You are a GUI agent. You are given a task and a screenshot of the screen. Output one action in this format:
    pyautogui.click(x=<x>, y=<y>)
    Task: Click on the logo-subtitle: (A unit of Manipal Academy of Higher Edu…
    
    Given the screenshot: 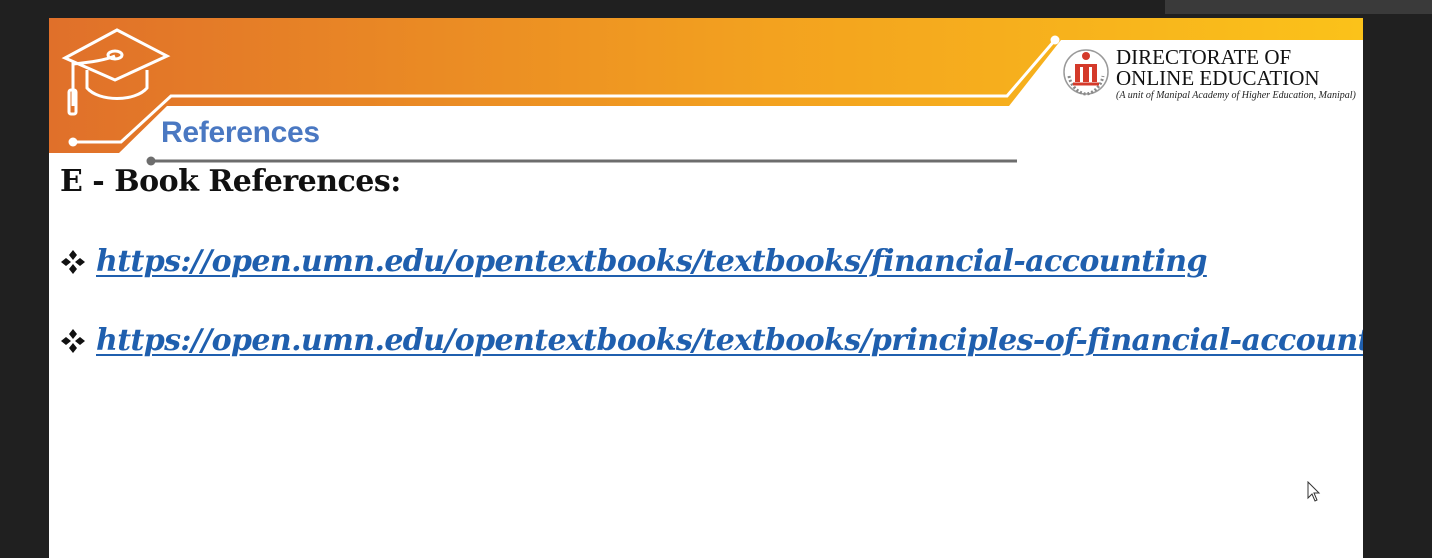 What is the action you would take?
    pyautogui.click(x=1236, y=95)
    